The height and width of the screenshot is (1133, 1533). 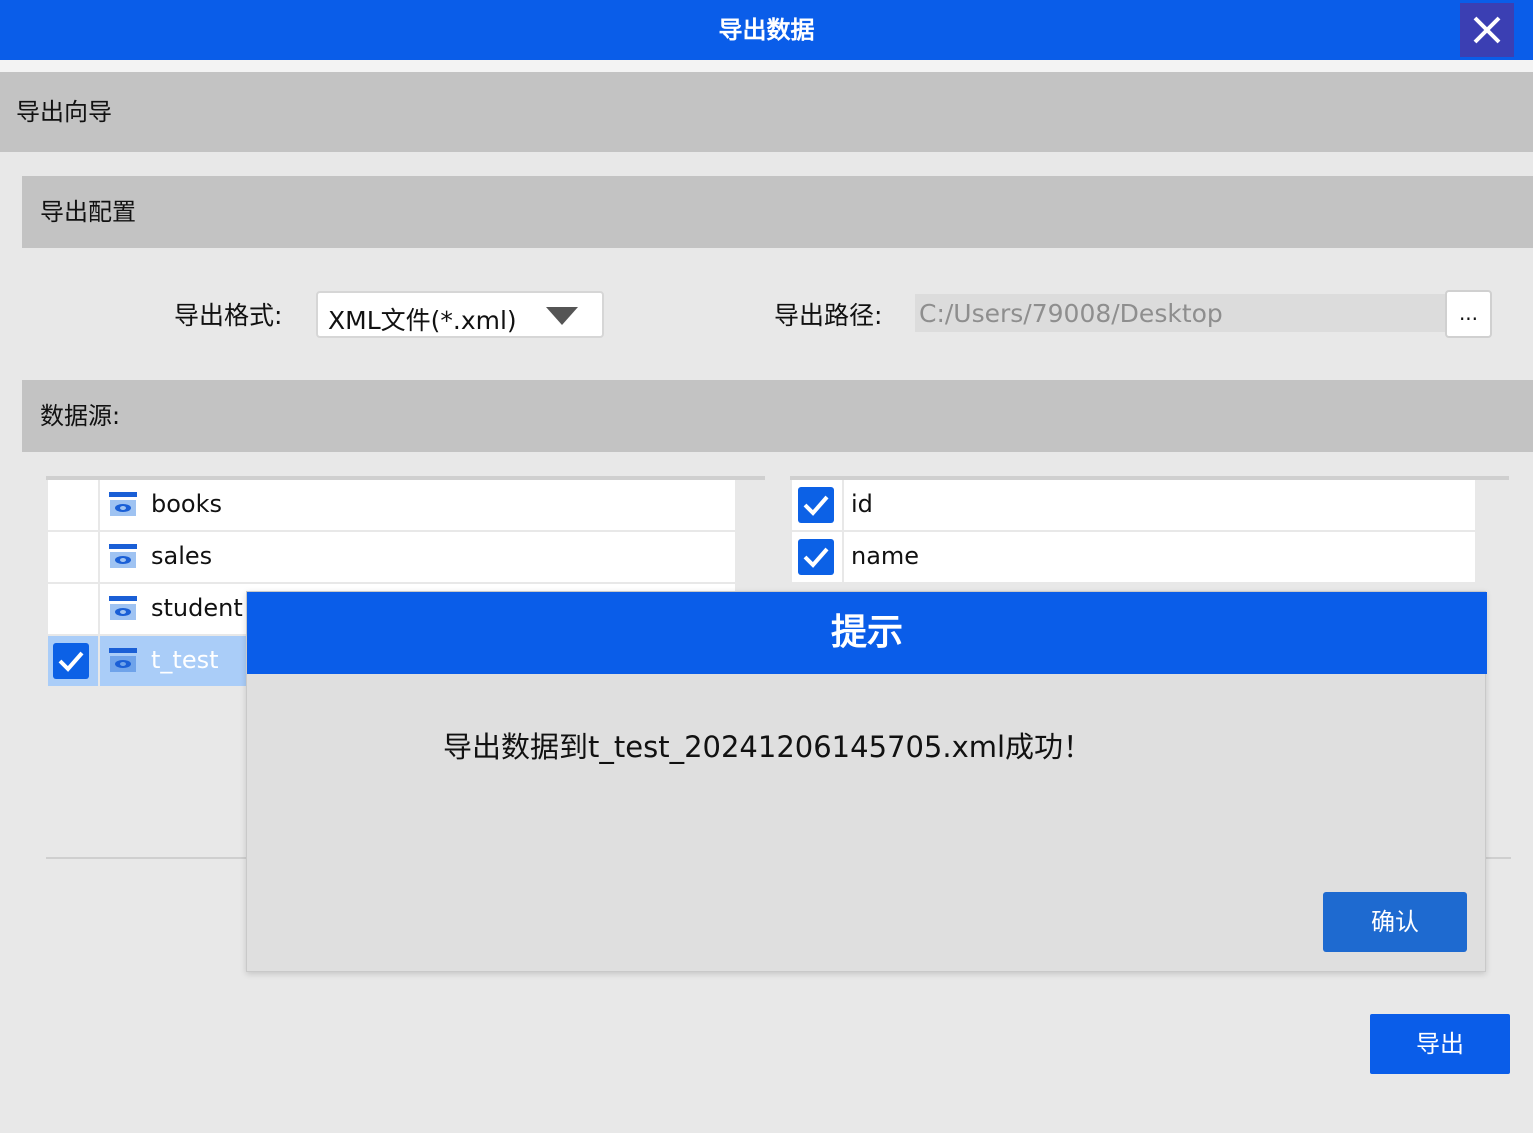 I want to click on close-icon, so click(x=1487, y=30).